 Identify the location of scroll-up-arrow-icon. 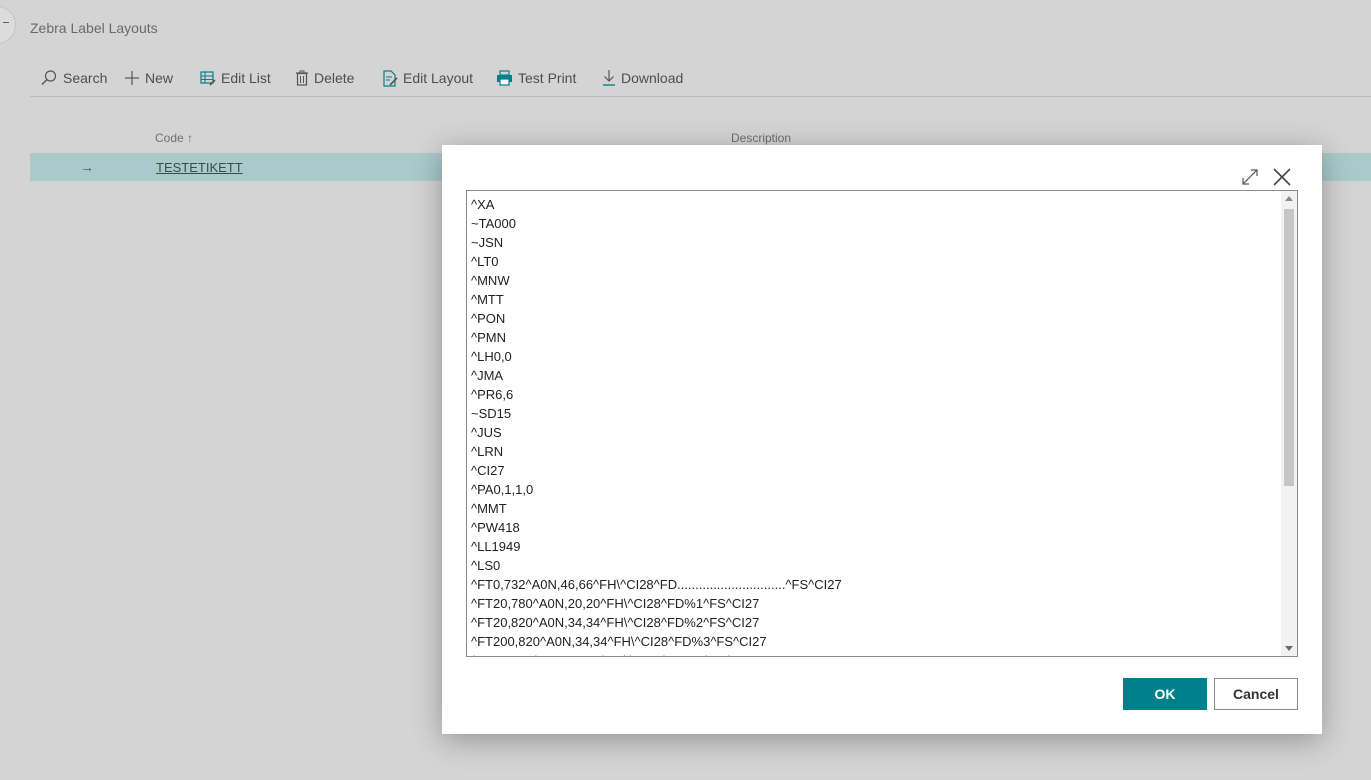
(1289, 198).